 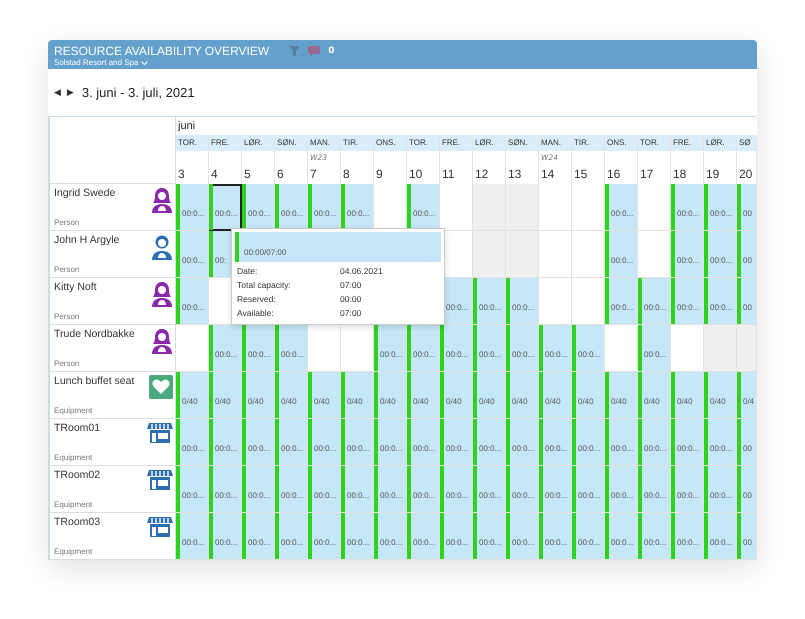 What do you see at coordinates (416, 174) in the screenshot?
I see `day-number: 10` at bounding box center [416, 174].